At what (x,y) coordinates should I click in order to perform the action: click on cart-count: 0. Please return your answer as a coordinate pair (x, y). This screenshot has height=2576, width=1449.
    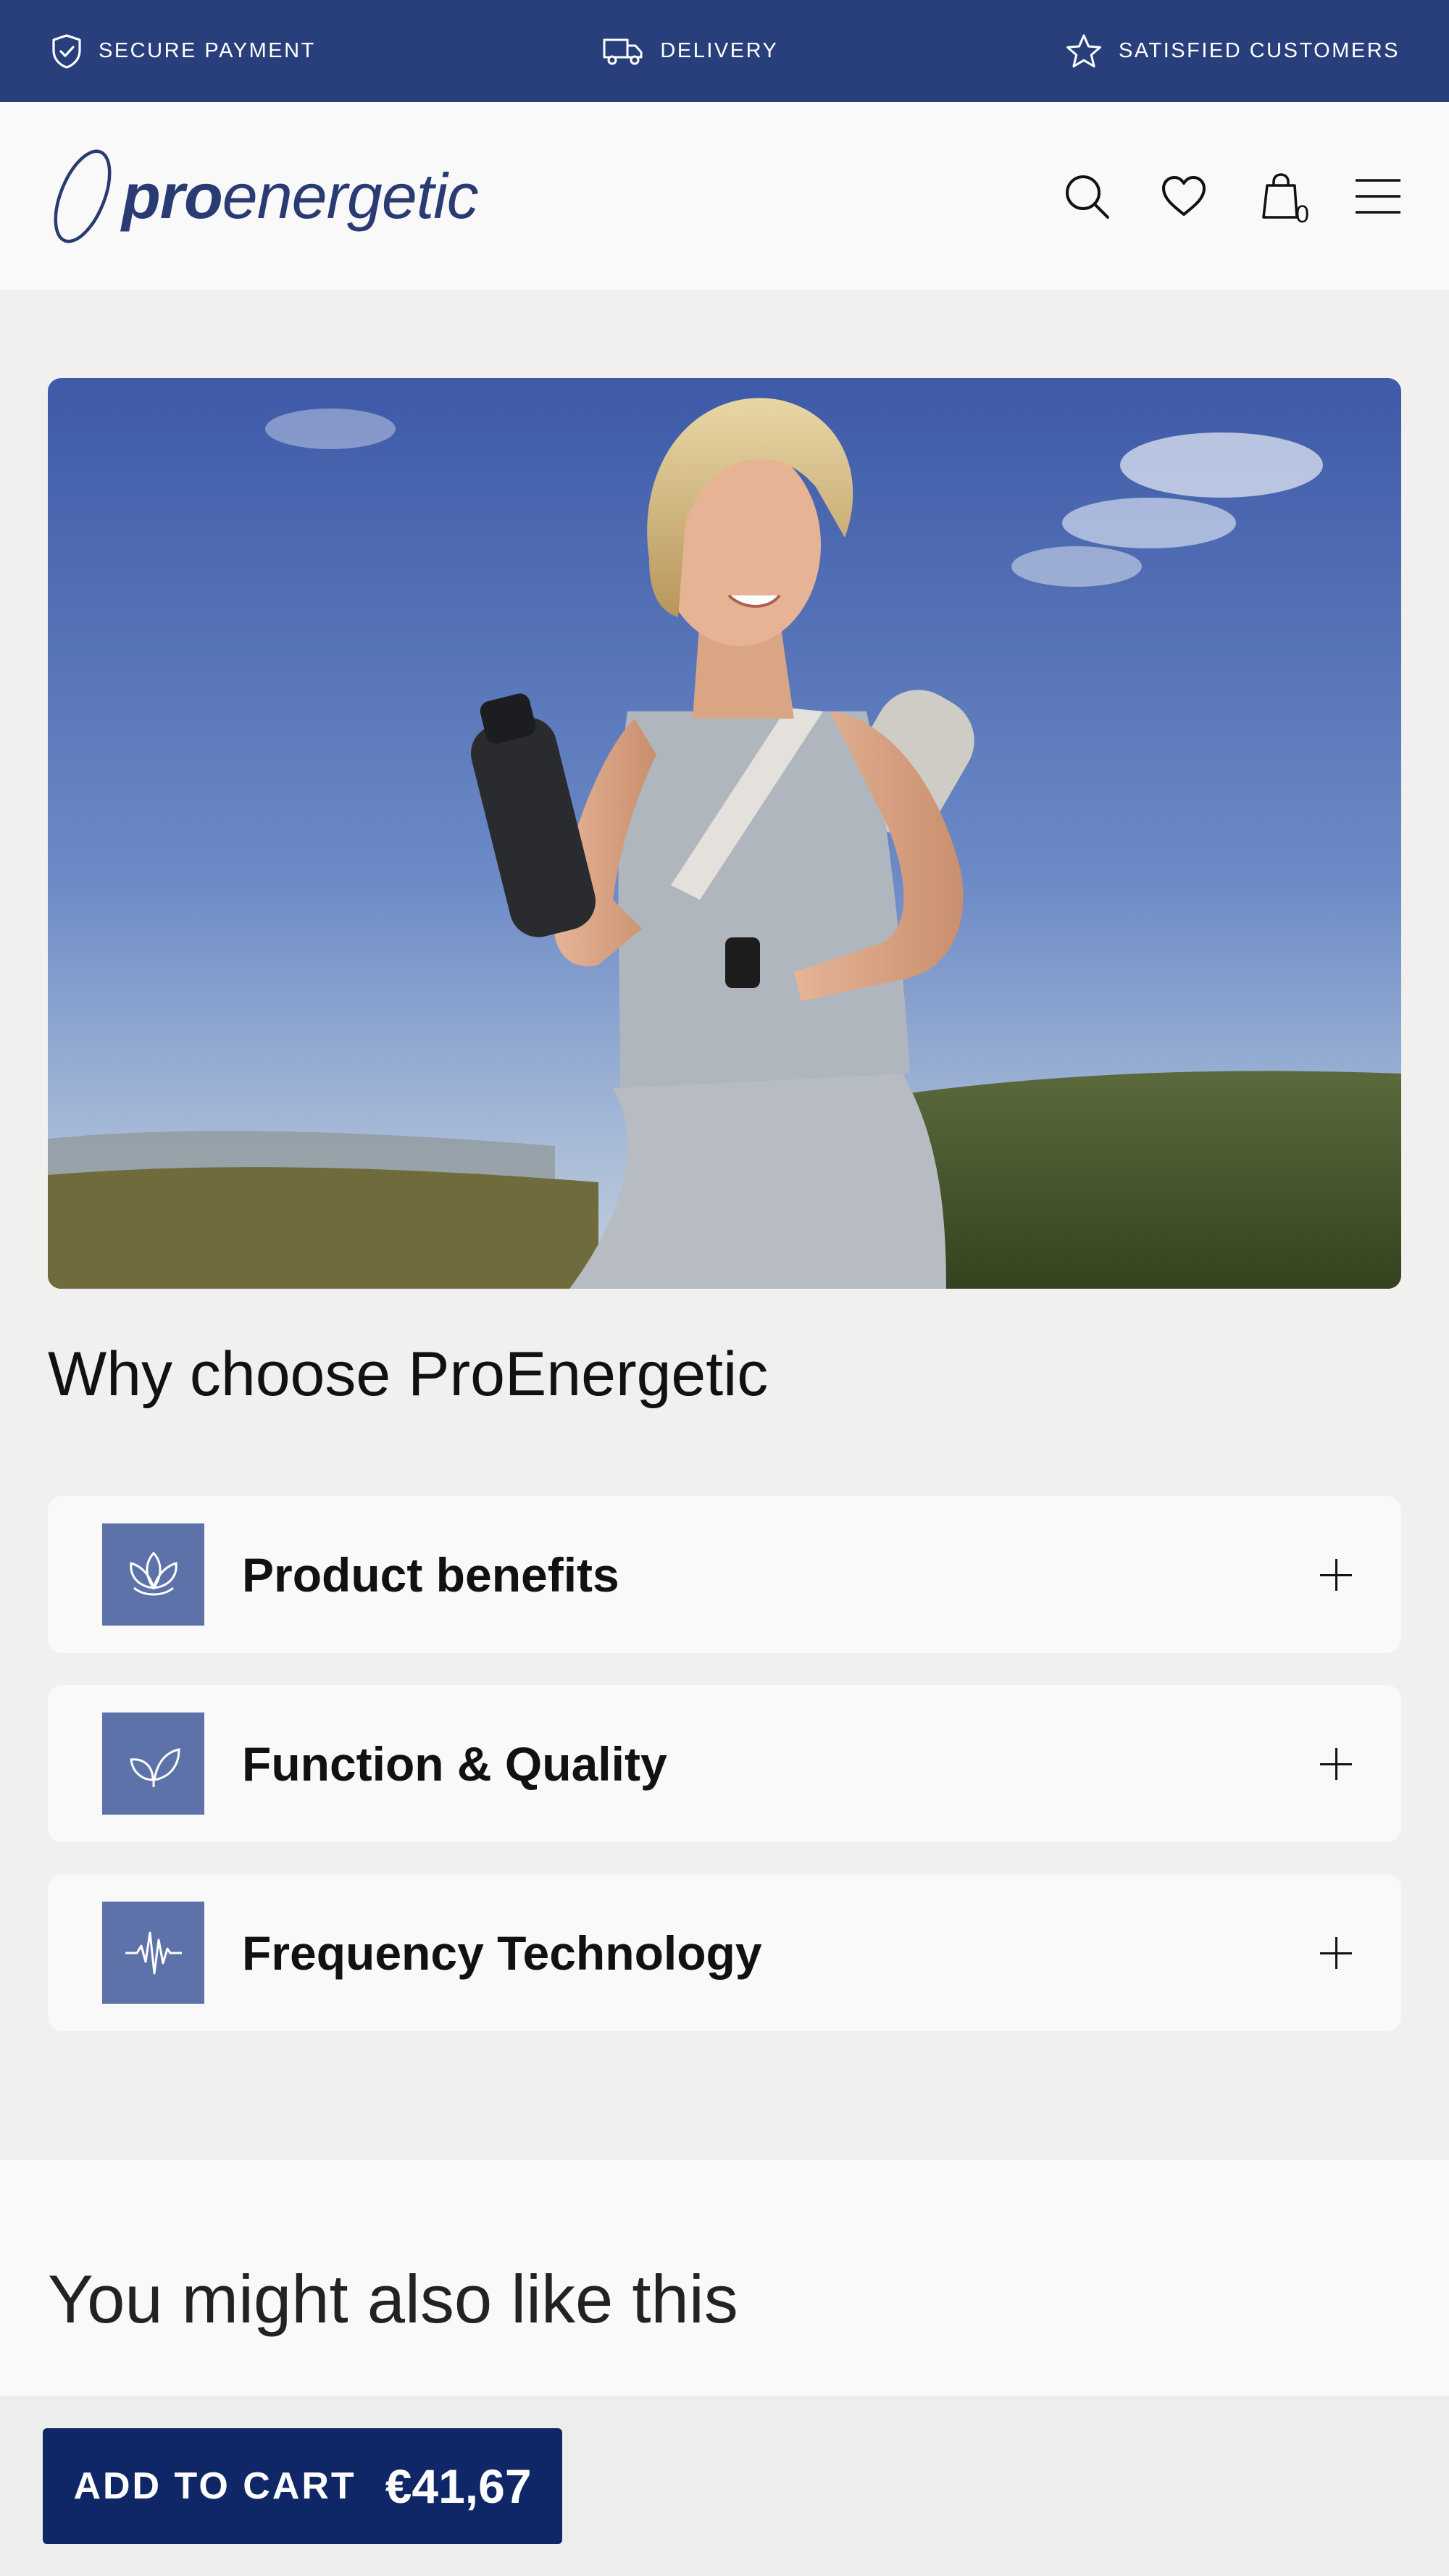
    Looking at the image, I should click on (1302, 214).